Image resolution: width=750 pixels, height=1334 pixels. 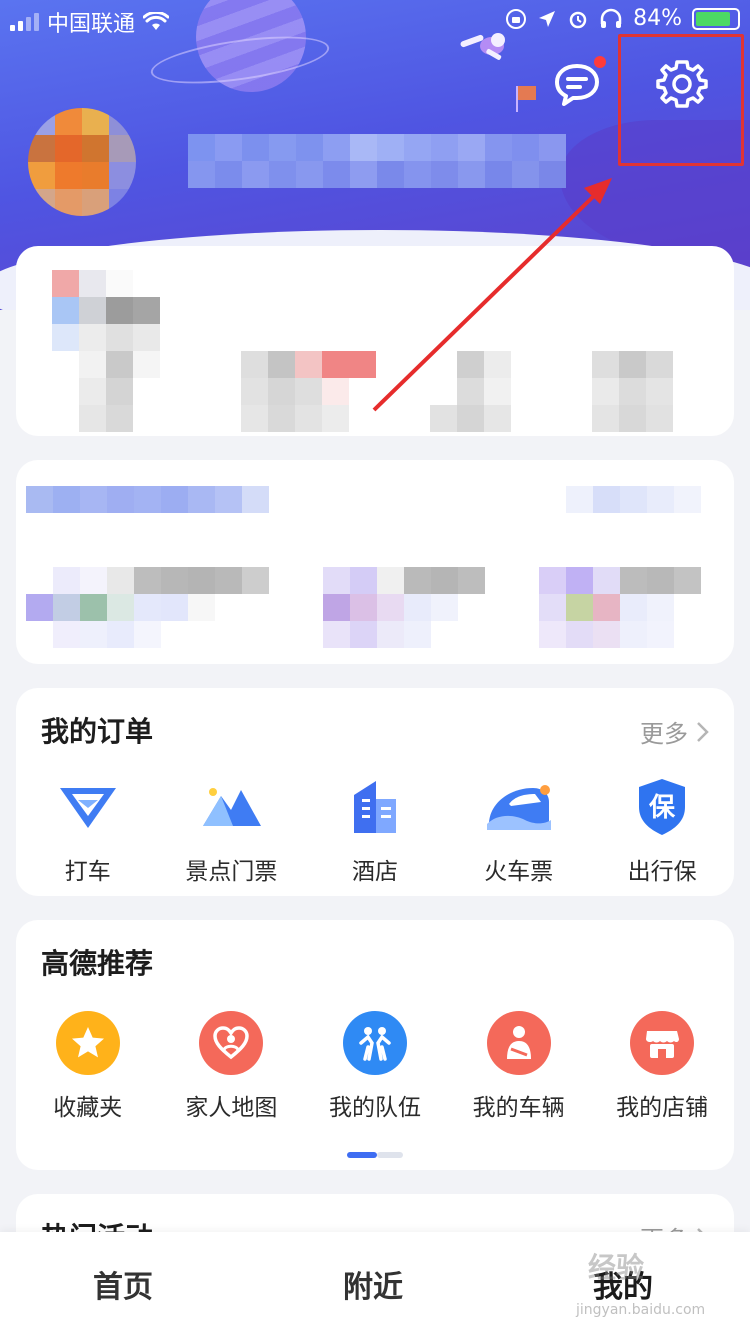 I want to click on tab-nearby: 附近, so click(x=373, y=1284).